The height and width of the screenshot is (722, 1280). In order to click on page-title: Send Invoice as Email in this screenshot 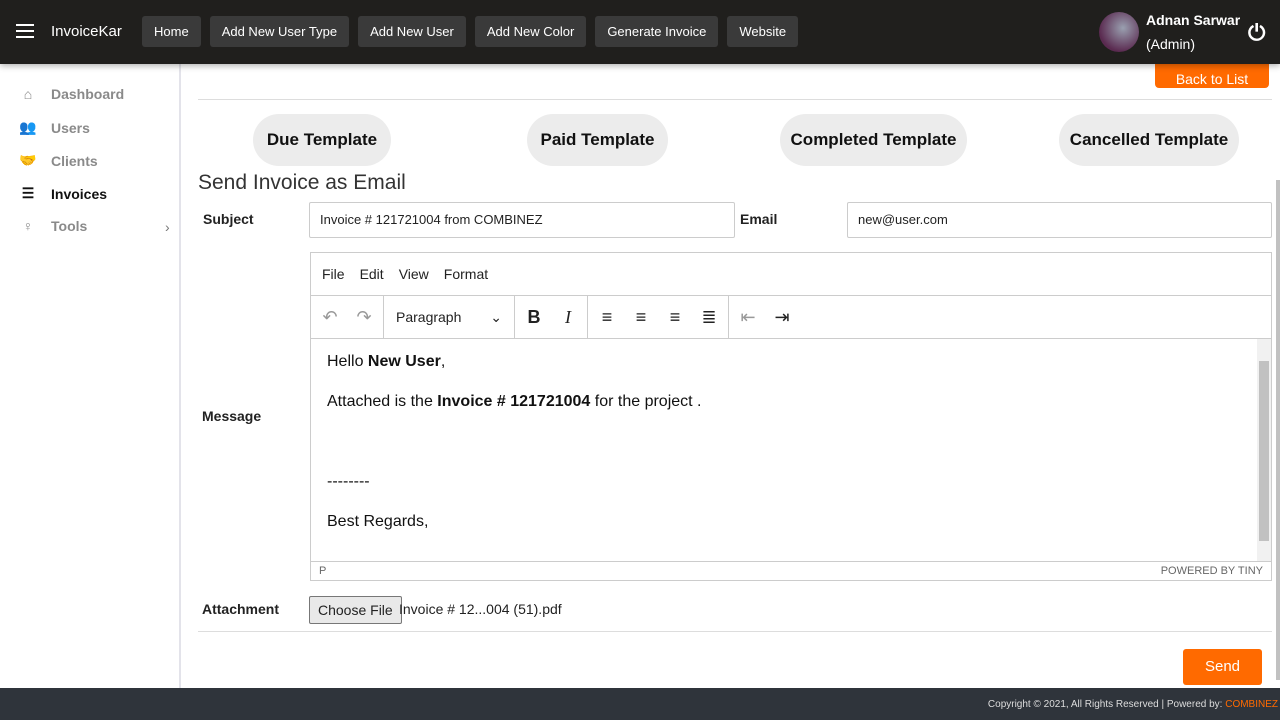, I will do `click(302, 182)`.